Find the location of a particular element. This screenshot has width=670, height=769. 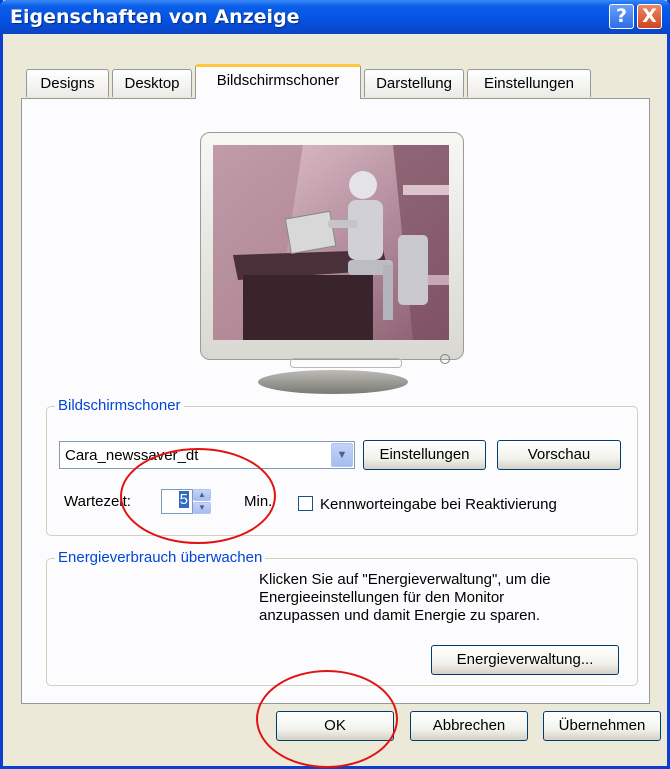

power-led-icon is located at coordinates (445, 359).